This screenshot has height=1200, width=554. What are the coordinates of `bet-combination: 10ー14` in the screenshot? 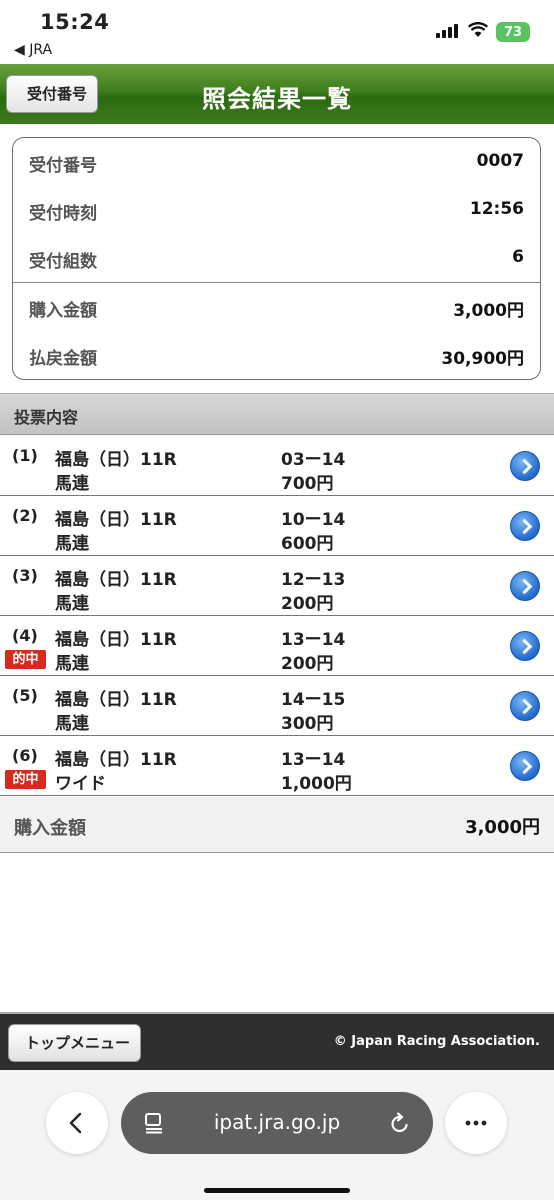 It's located at (313, 520).